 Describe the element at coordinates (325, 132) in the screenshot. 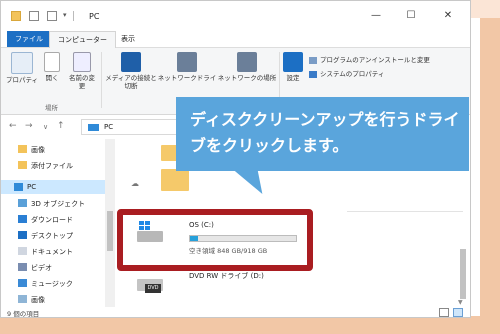

I see `callout-text: ディスククリーンアップを行うドライブをクリックします。` at that location.